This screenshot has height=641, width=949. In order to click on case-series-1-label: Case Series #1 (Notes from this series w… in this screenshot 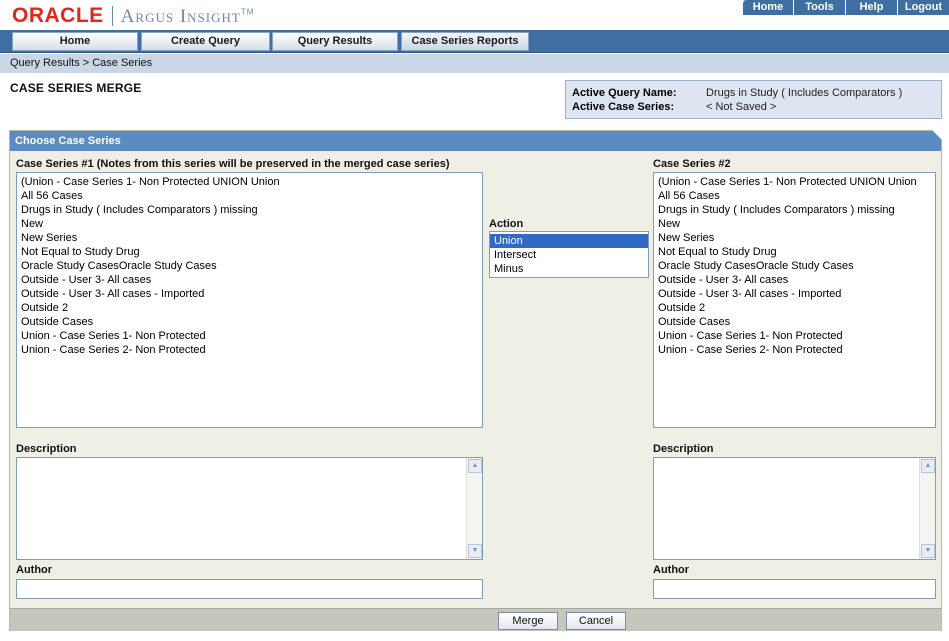, I will do `click(233, 164)`.